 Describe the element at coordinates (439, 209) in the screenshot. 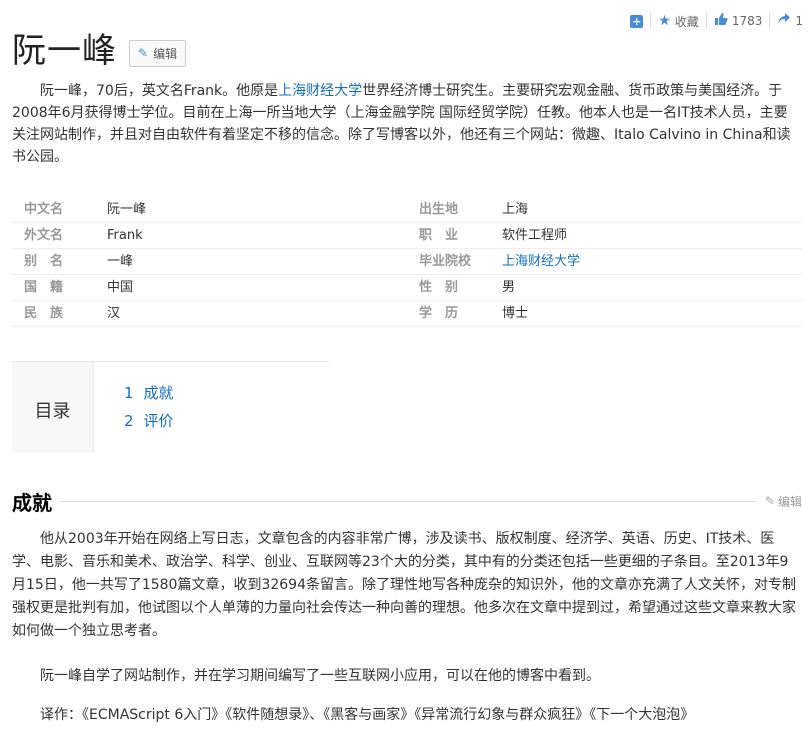

I see `info-key: 出生地` at that location.